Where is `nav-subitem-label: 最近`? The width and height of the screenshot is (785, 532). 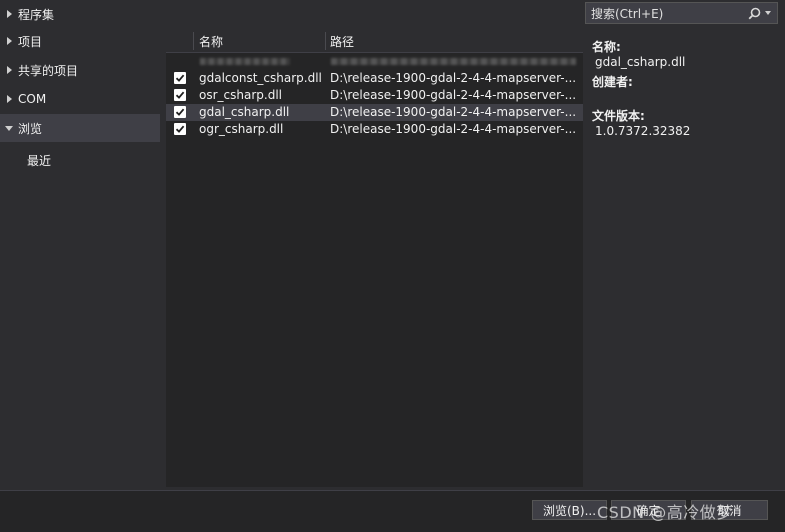
nav-subitem-label: 最近 is located at coordinates (39, 160).